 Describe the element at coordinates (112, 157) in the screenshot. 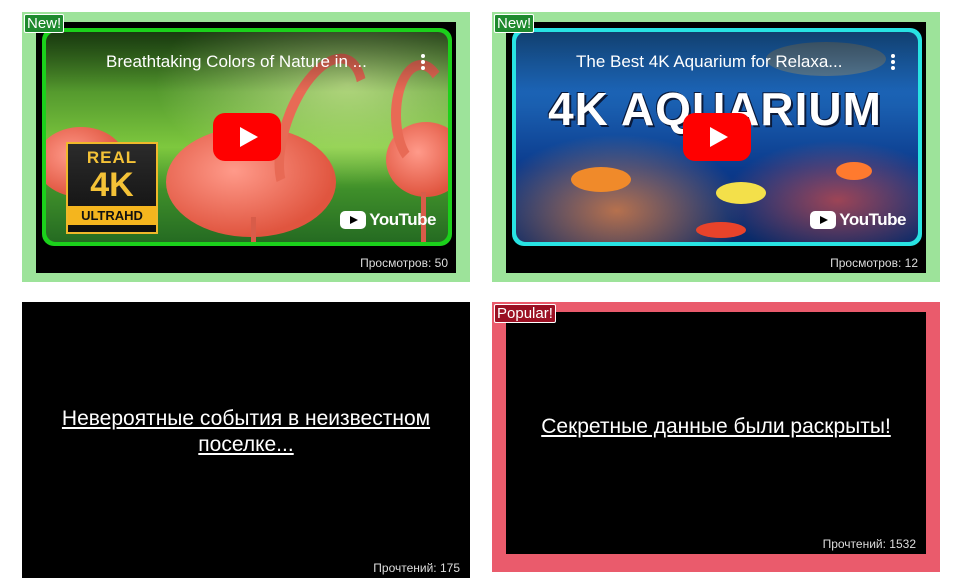

I see `logo-line-1: REAL` at that location.